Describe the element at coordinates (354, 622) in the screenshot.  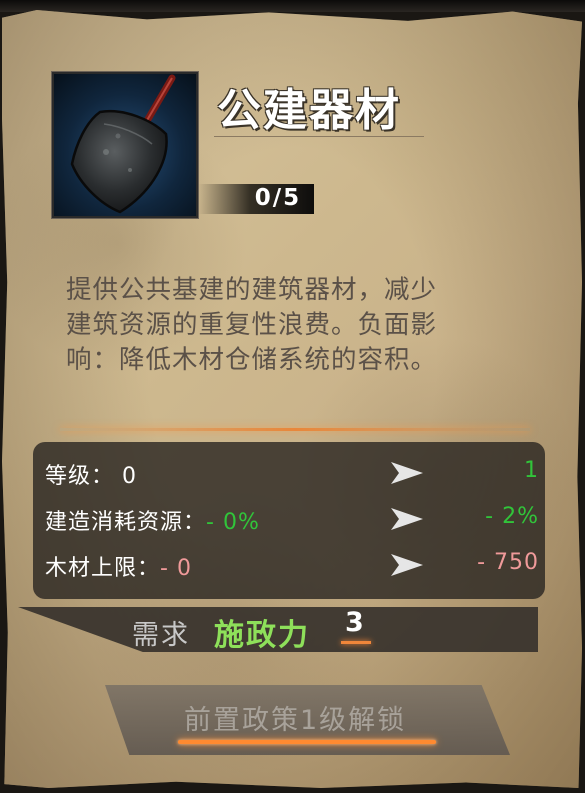
I see `requirement-amount: 3` at that location.